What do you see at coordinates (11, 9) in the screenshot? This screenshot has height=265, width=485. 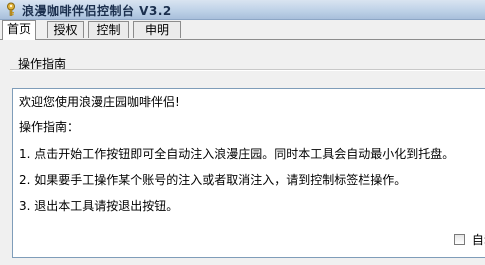 I see `key-icon` at bounding box center [11, 9].